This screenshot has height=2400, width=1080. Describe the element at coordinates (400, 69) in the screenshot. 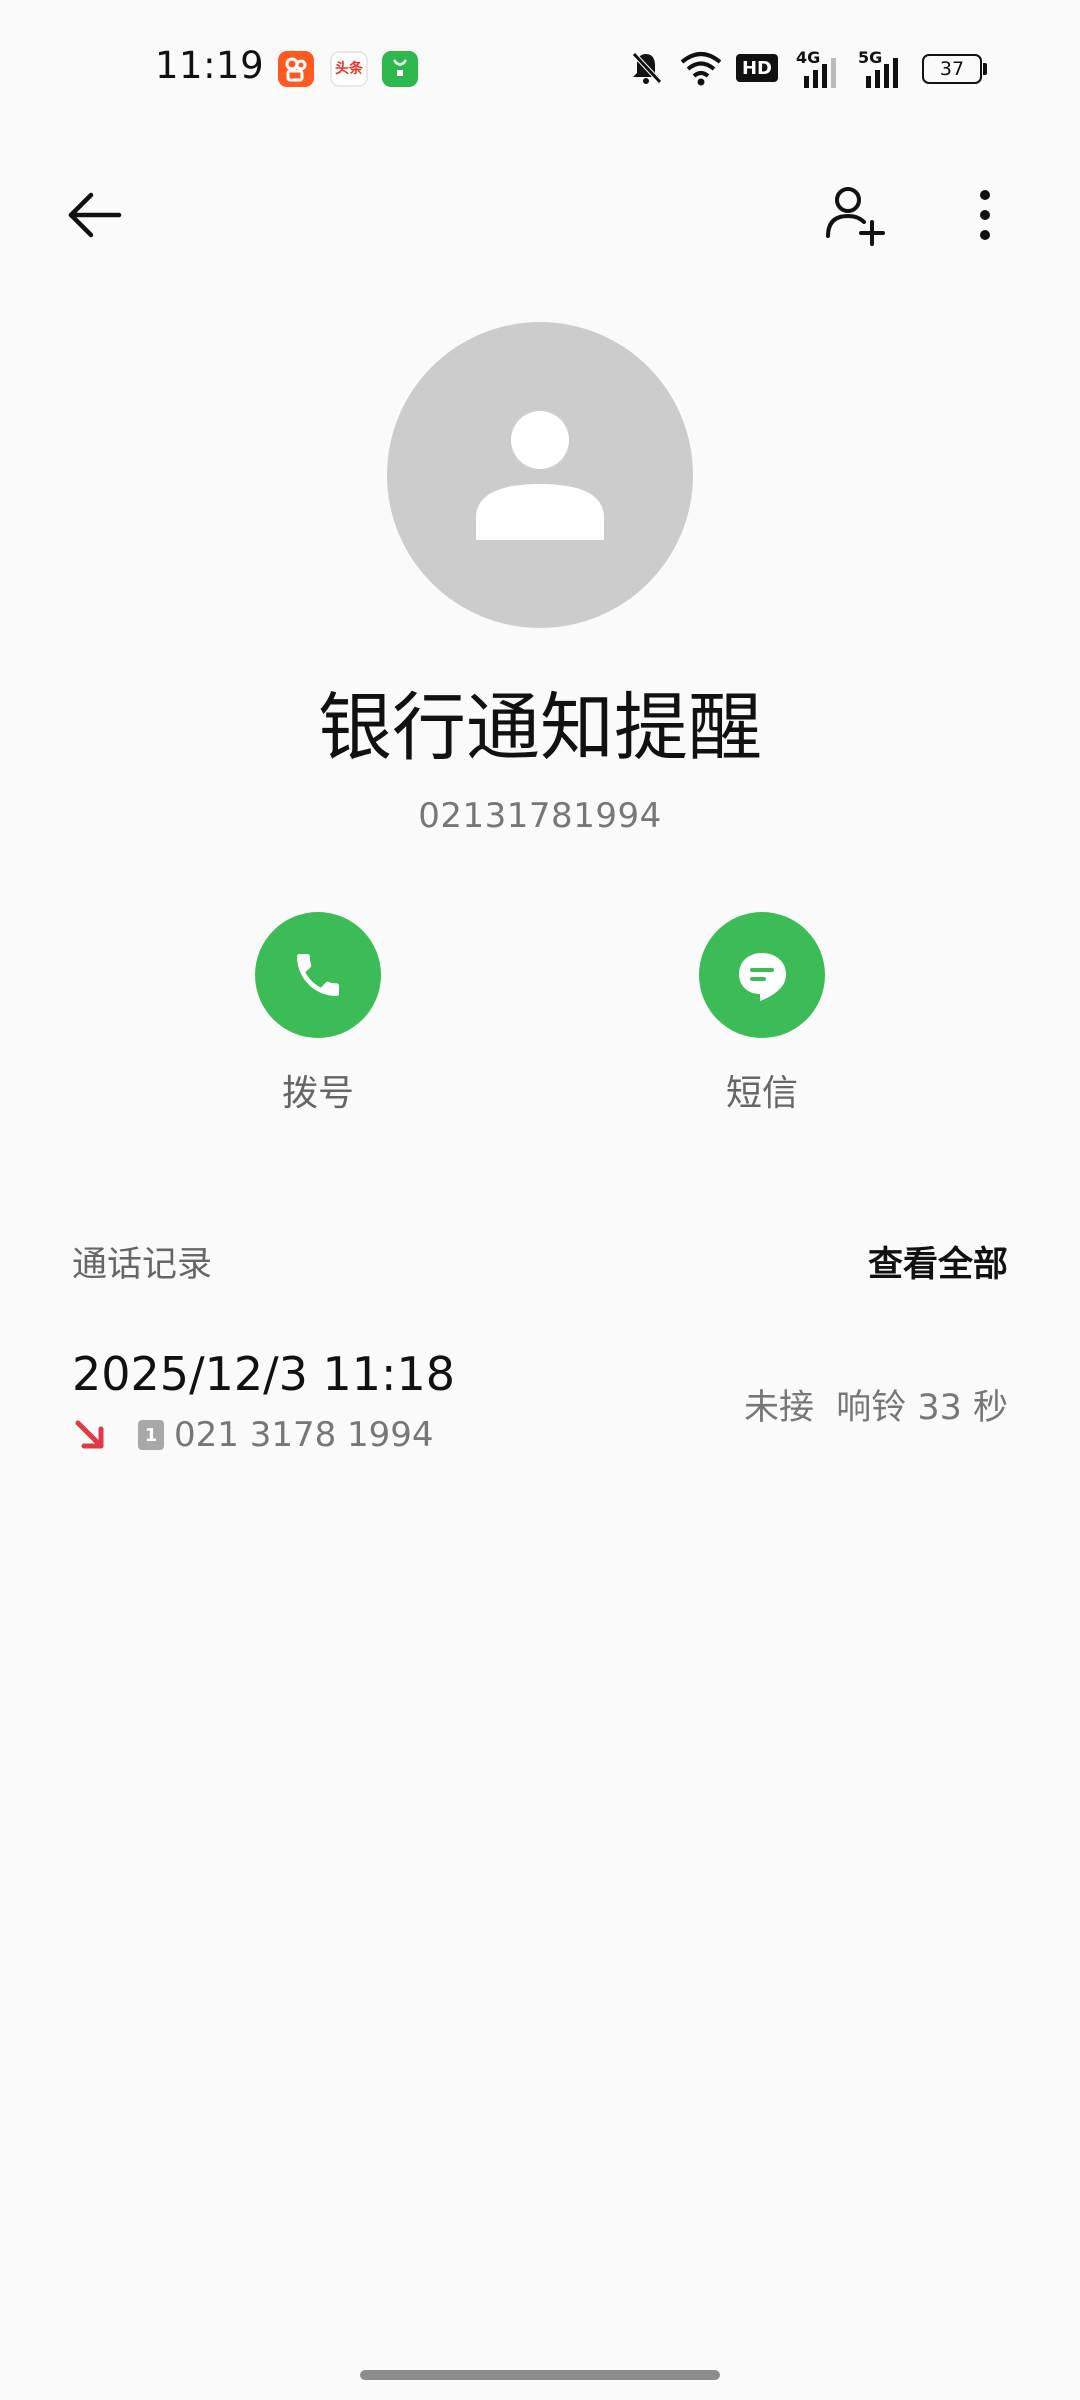

I see `app-store-icon` at that location.